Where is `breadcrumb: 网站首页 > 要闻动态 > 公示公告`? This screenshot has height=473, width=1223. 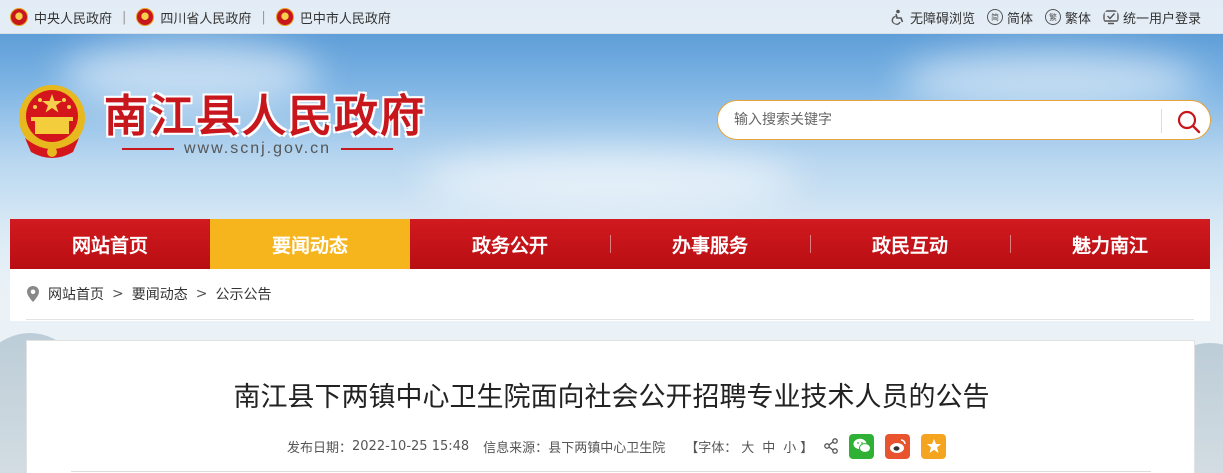
breadcrumb: 网站首页 > 要闻动态 > 公示公告 is located at coordinates (610, 294).